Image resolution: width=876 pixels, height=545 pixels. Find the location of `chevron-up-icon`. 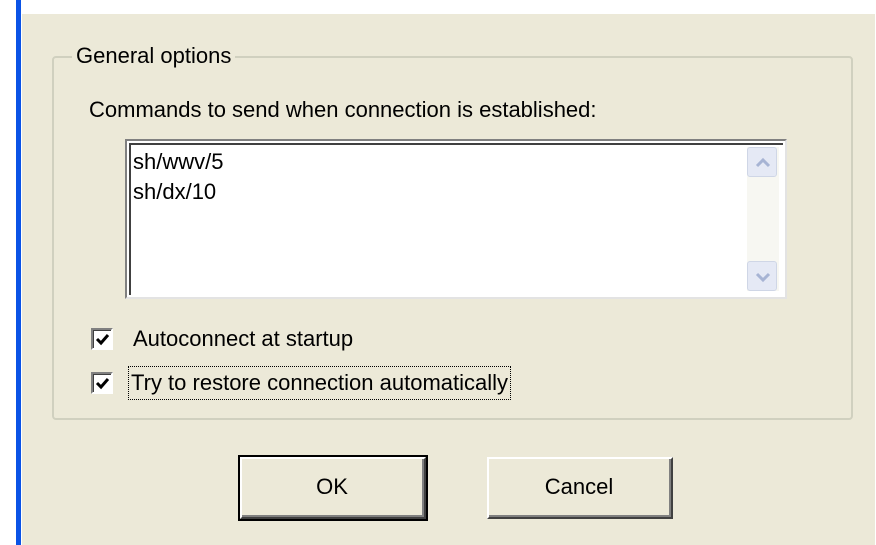

chevron-up-icon is located at coordinates (763, 162).